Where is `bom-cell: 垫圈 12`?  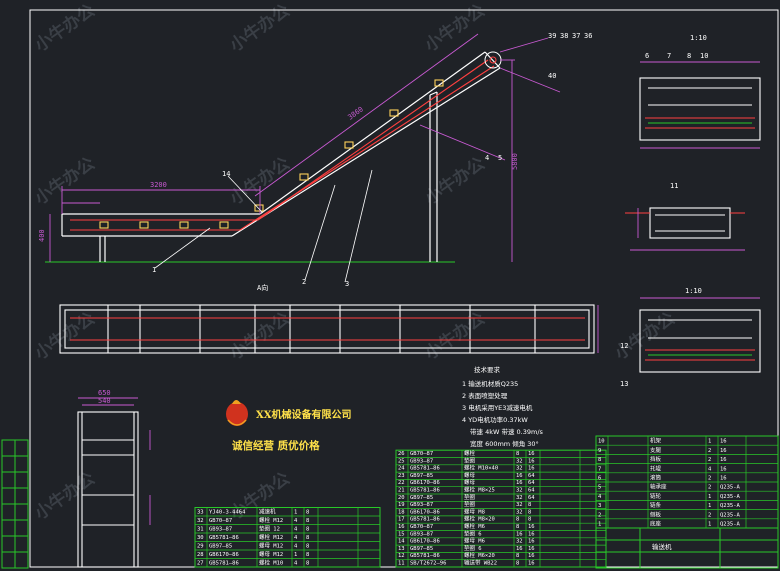 bom-cell: 垫圈 12 is located at coordinates (269, 529).